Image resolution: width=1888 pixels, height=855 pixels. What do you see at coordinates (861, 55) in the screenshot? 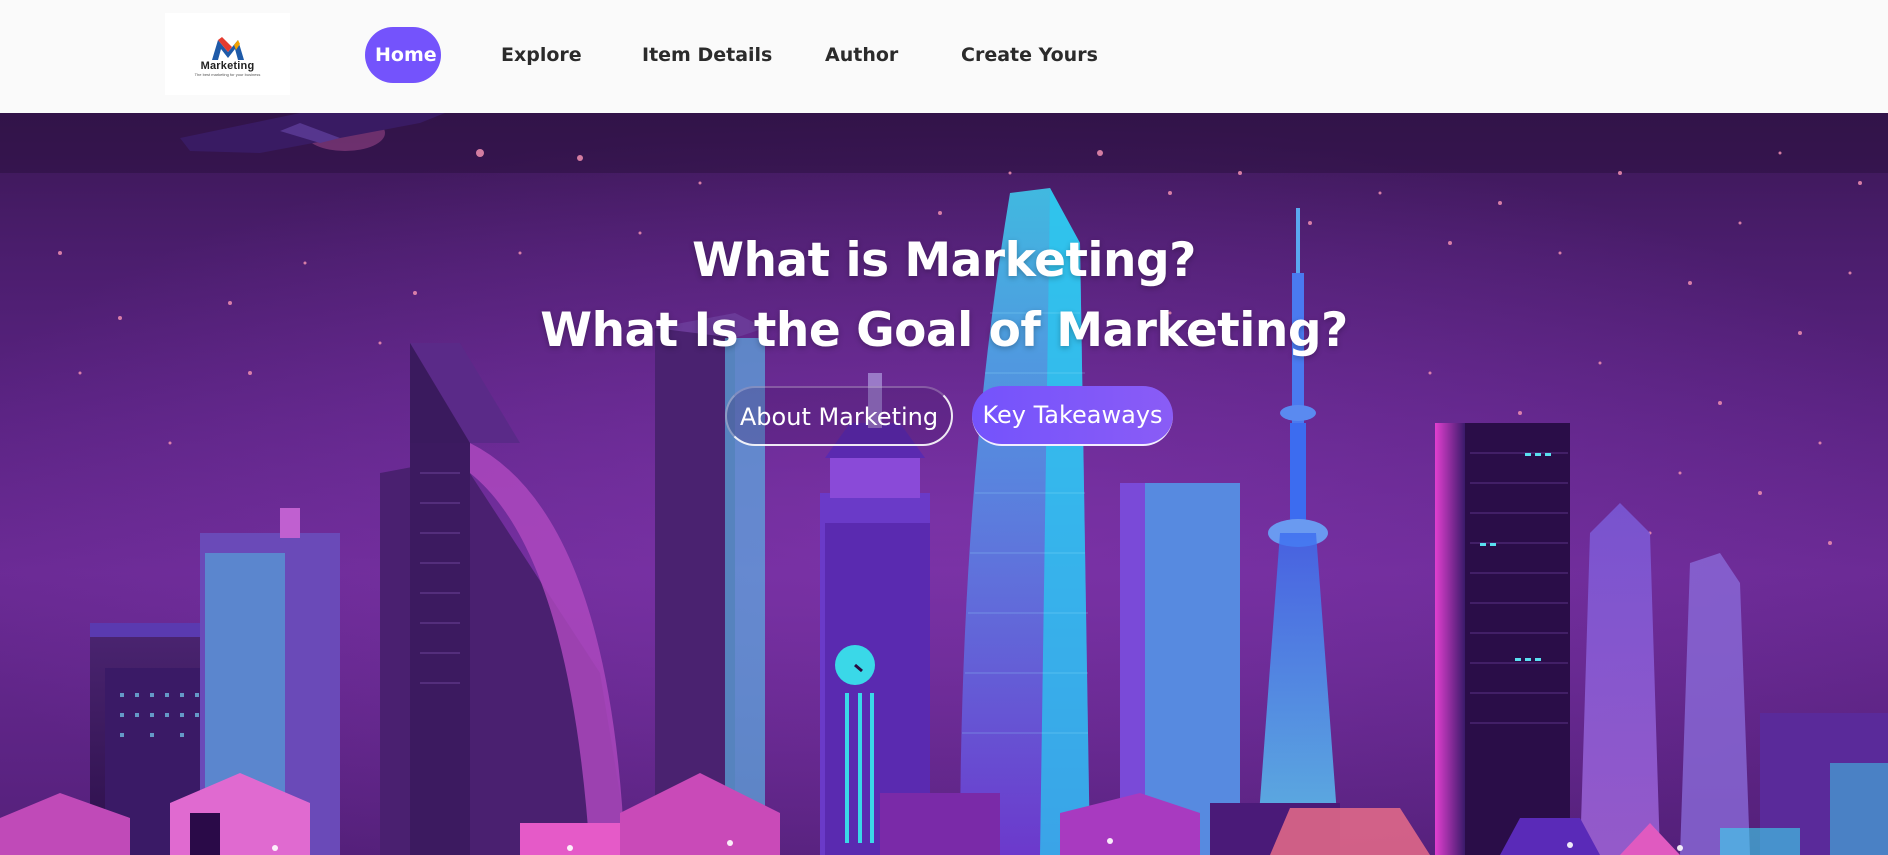
I see `nav-author: Author` at bounding box center [861, 55].